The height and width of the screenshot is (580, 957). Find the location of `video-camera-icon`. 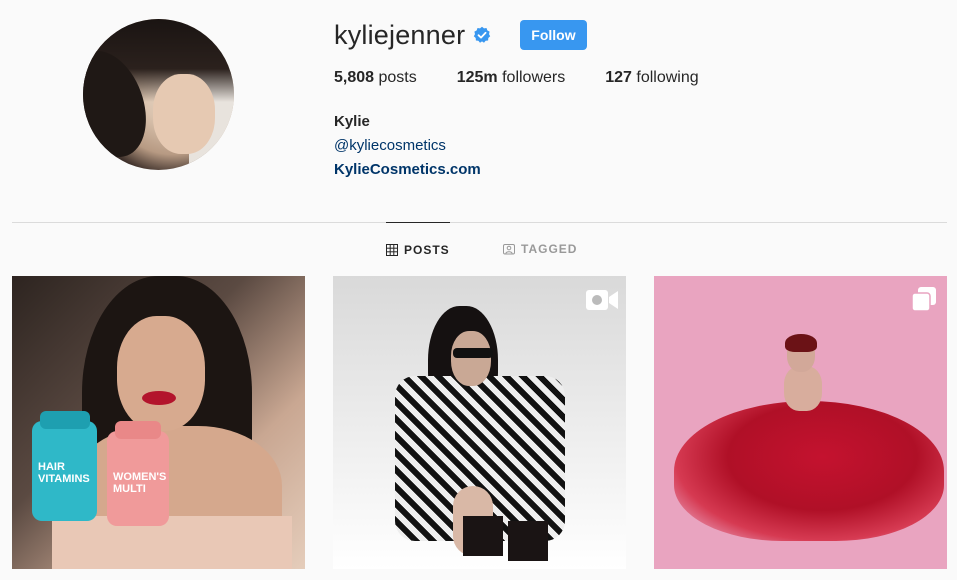

video-camera-icon is located at coordinates (602, 302).